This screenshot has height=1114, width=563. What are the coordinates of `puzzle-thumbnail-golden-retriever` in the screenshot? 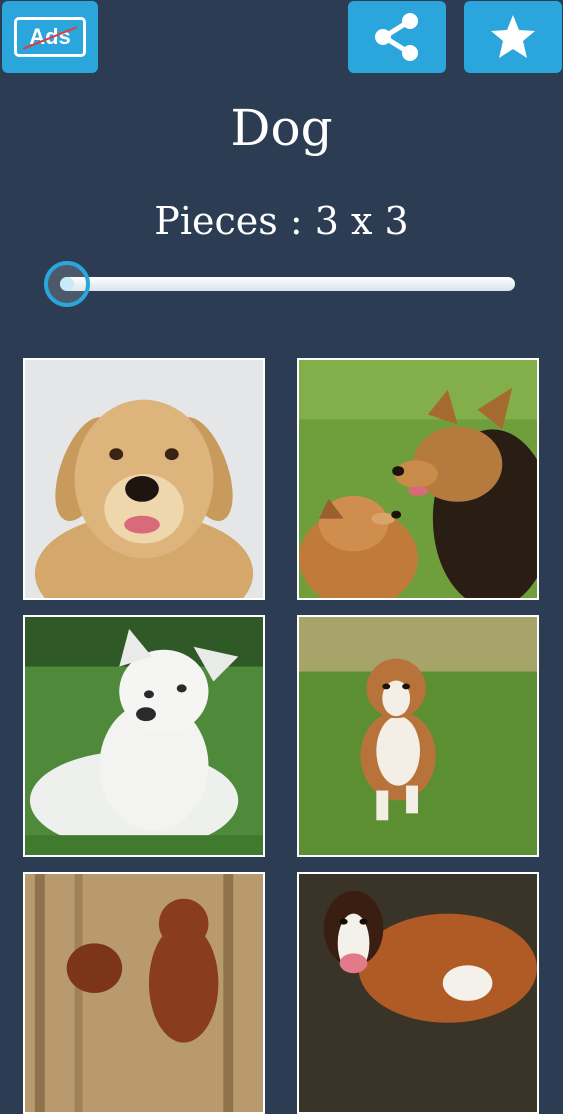 It's located at (144, 479).